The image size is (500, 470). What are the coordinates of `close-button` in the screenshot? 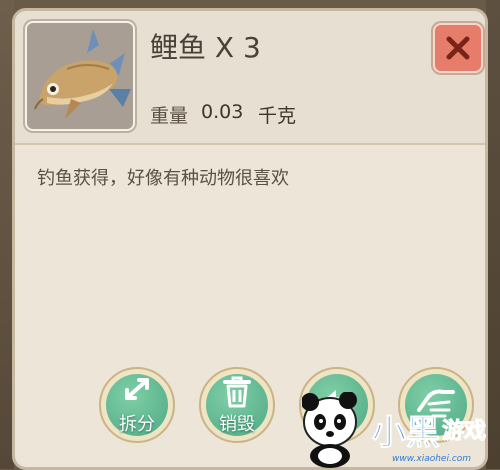 It's located at (458, 48).